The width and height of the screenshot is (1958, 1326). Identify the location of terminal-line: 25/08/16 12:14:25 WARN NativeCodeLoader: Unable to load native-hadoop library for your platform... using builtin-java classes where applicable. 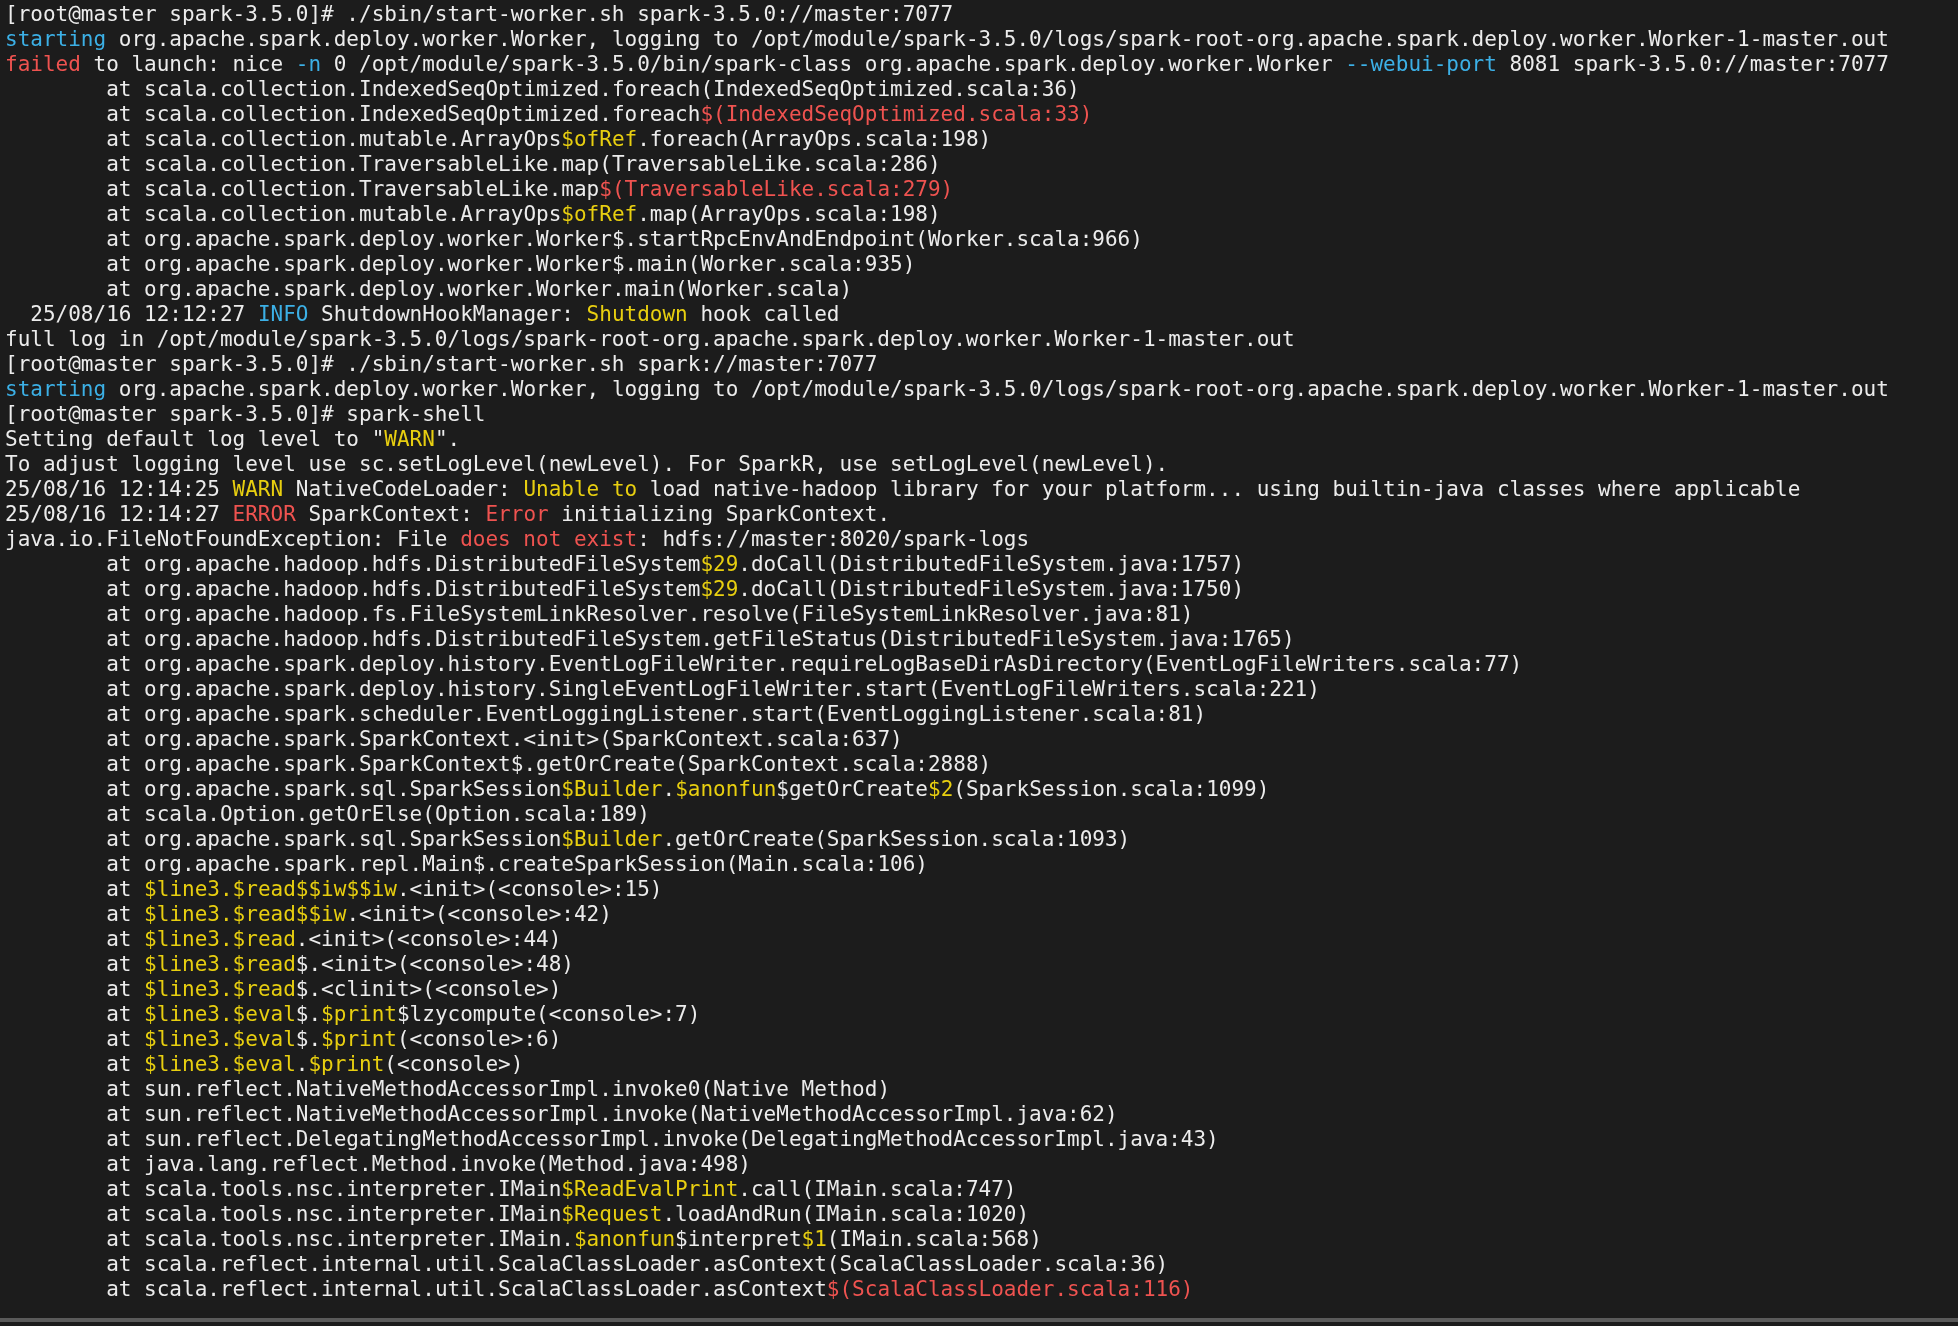
(903, 489).